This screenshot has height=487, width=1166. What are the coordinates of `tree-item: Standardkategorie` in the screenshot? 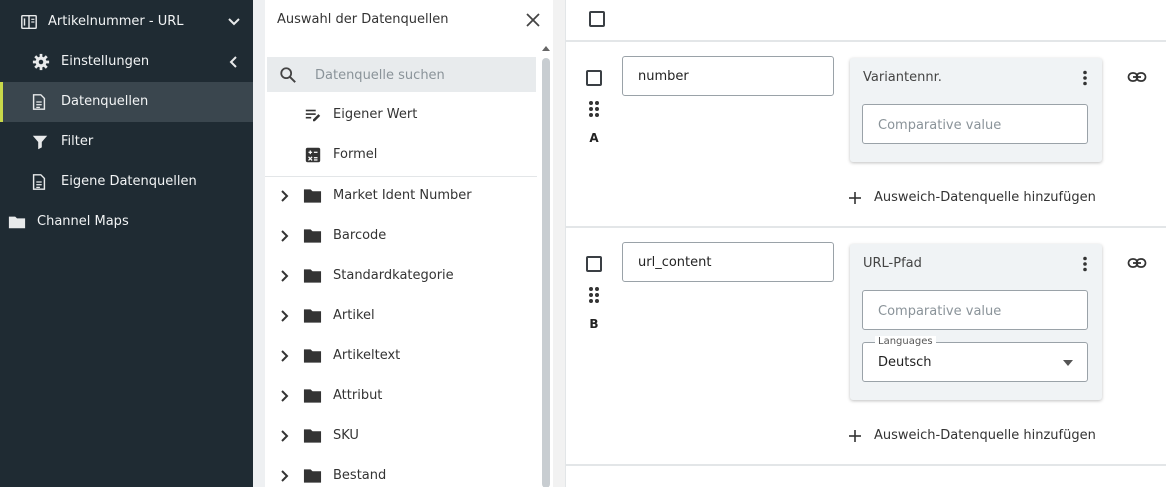 It's located at (401, 276).